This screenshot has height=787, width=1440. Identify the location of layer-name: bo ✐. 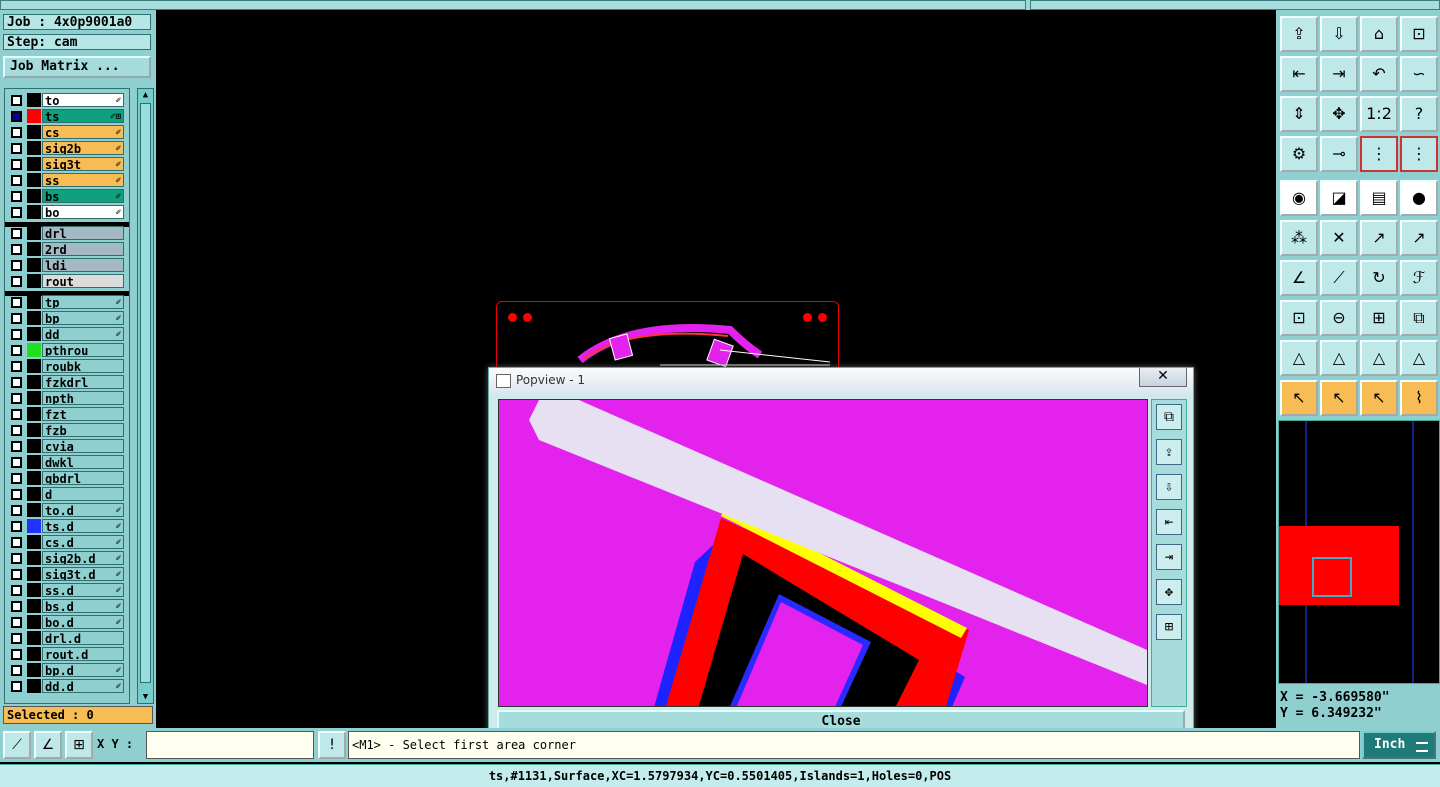
(83, 212).